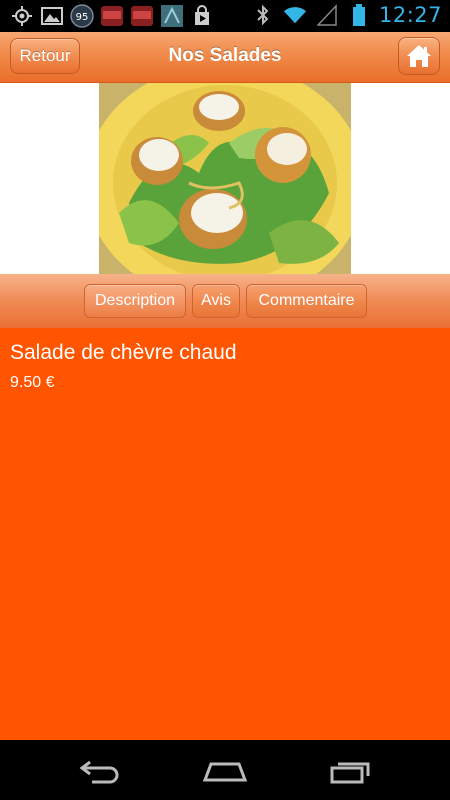 This screenshot has height=800, width=450. I want to click on home-button, so click(419, 56).